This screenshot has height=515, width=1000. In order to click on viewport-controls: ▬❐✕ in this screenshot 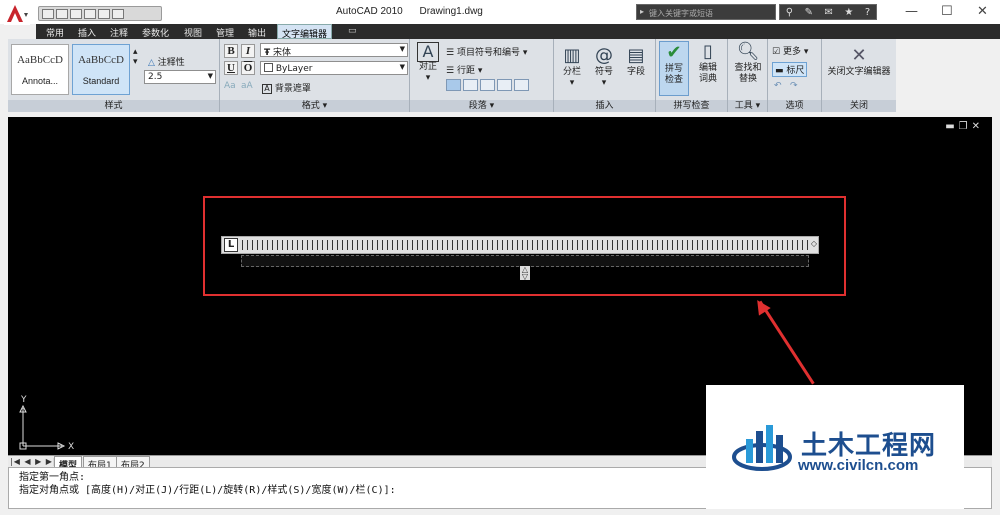, I will do `click(964, 126)`.